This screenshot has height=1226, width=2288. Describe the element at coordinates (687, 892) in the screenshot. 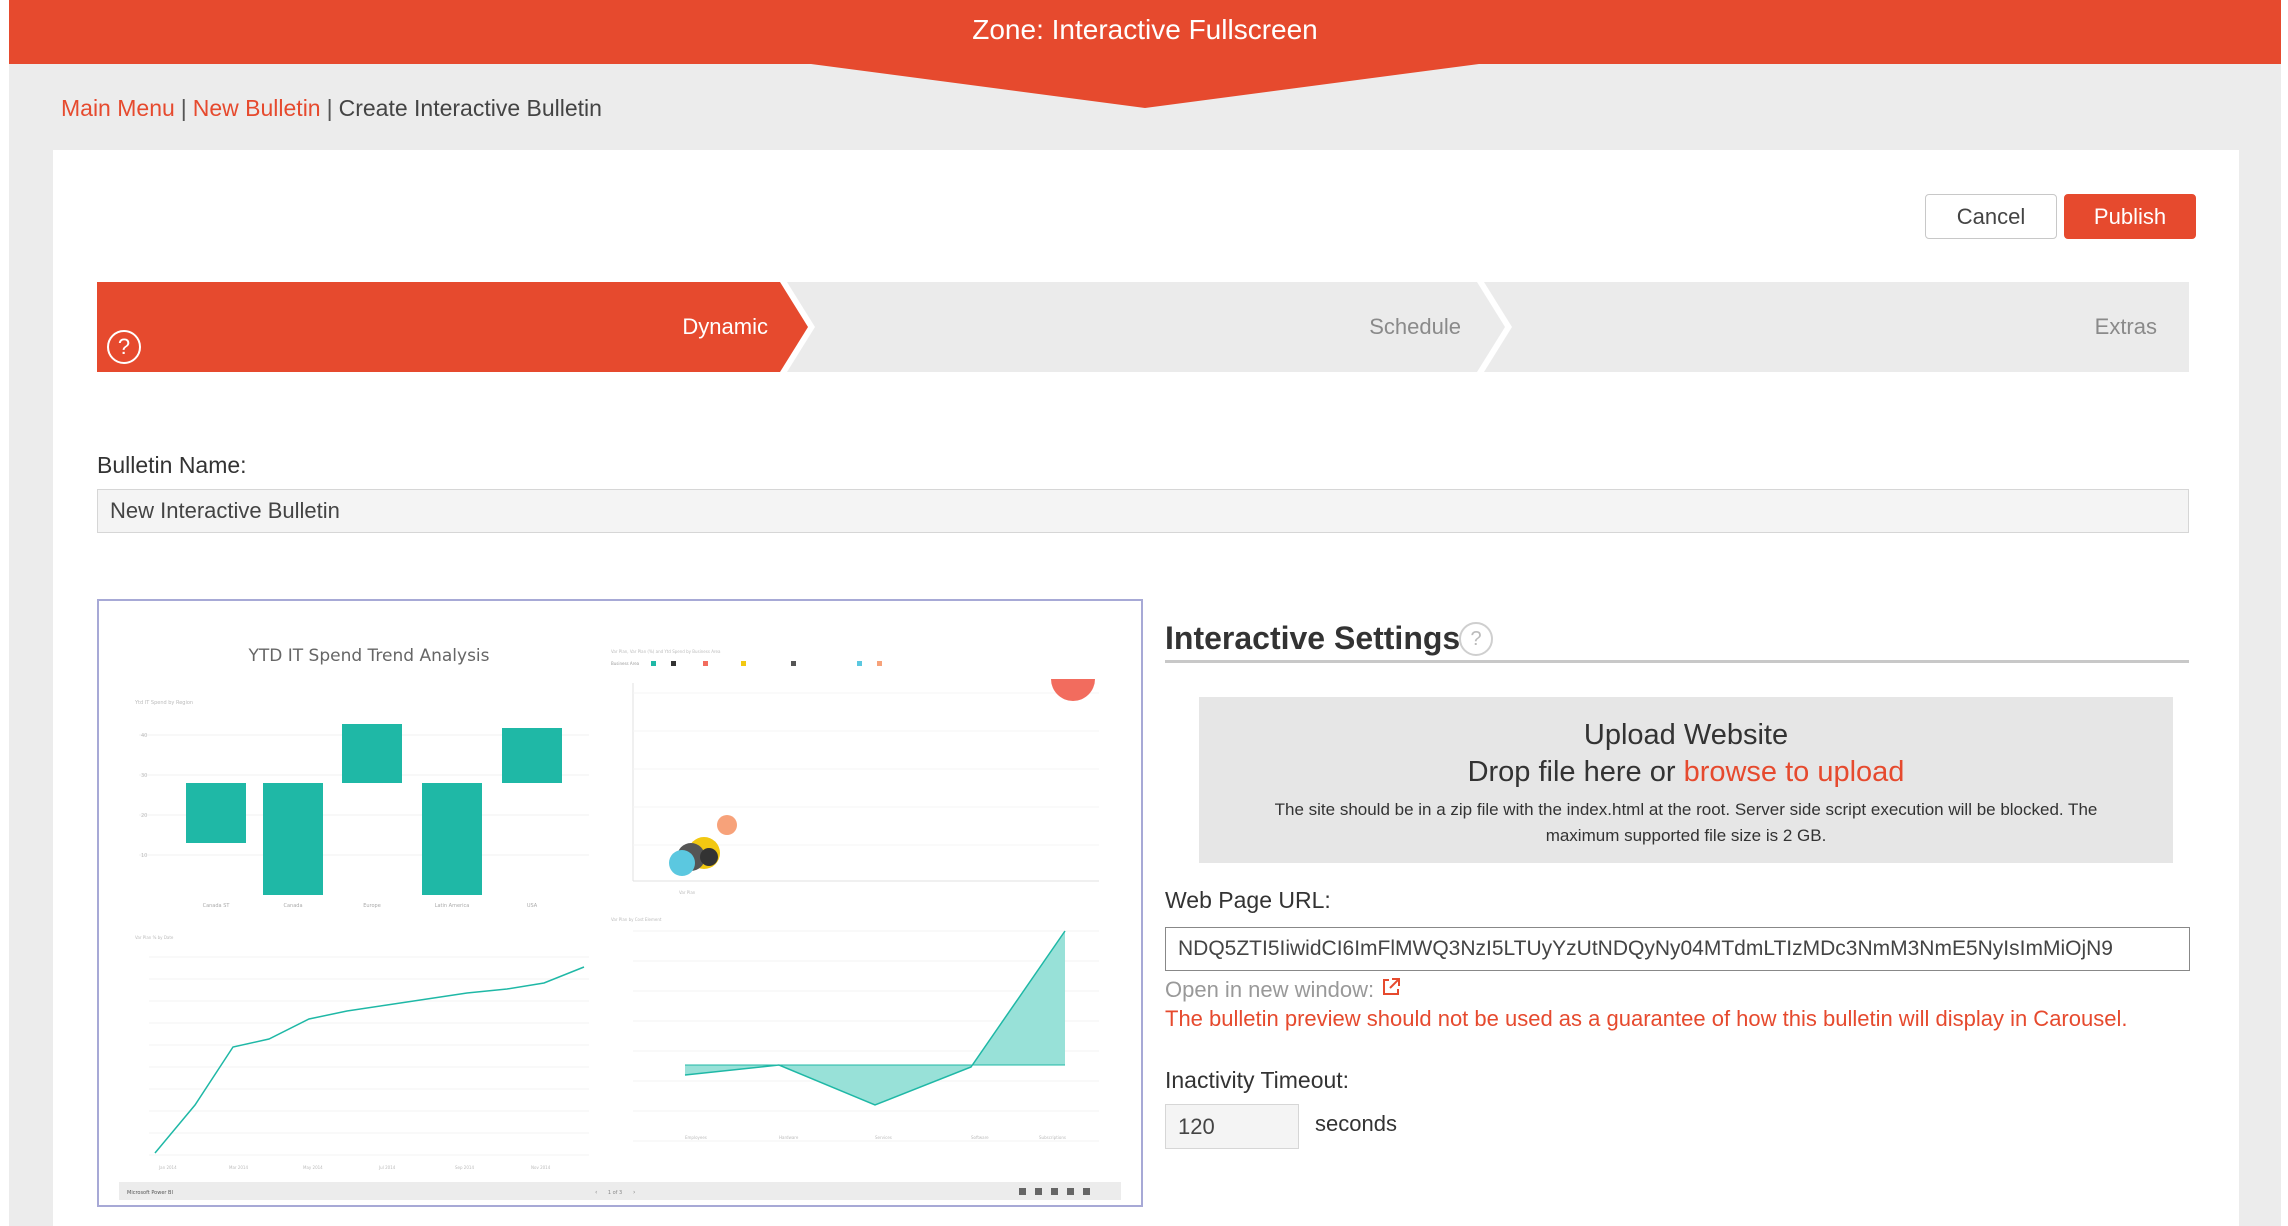

I see `svg-text: Var Plan` at that location.